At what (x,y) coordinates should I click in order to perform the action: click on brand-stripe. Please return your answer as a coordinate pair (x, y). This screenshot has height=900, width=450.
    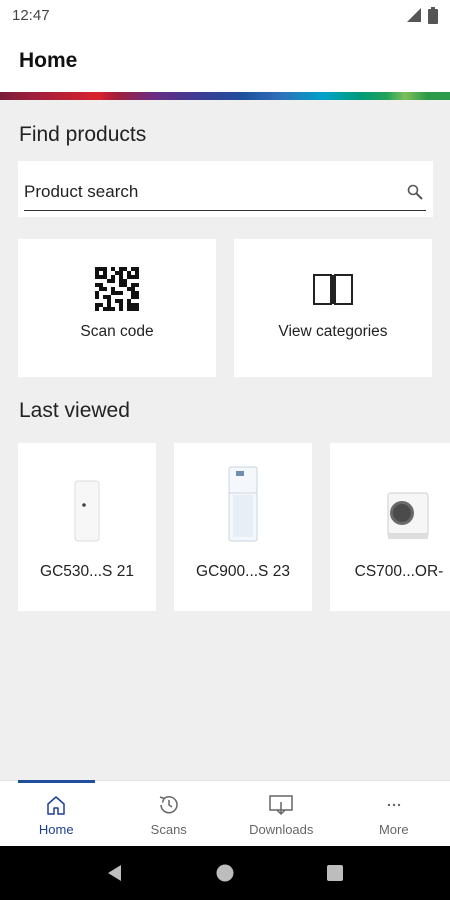
    Looking at the image, I should click on (225, 96).